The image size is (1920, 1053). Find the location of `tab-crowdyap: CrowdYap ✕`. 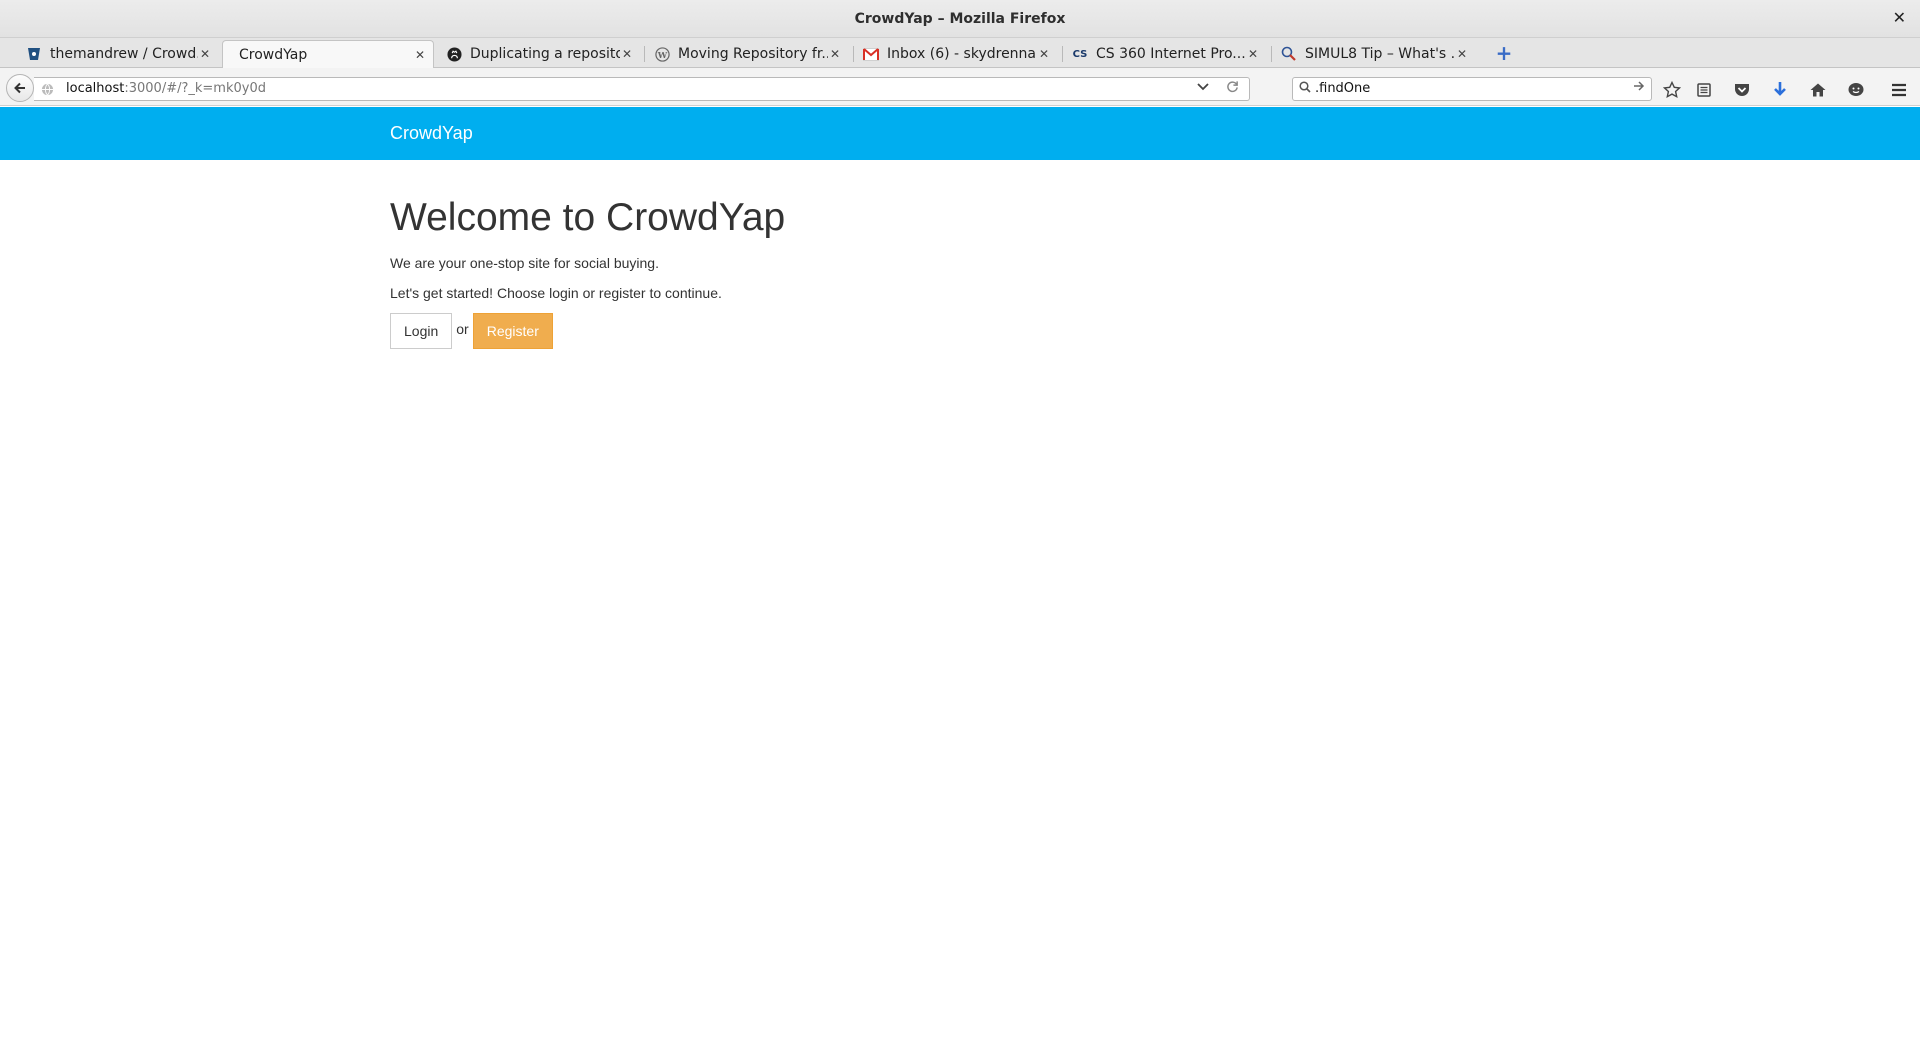

tab-crowdyap: CrowdYap ✕ is located at coordinates (328, 54).